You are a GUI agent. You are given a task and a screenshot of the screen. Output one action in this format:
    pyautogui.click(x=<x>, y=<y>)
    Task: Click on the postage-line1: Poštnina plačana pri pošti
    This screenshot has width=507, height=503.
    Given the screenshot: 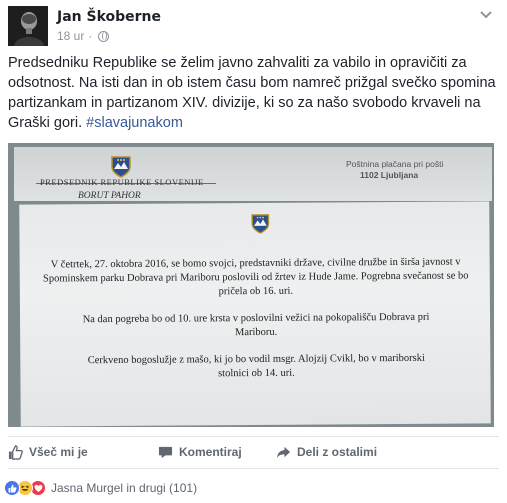 What is the action you would take?
    pyautogui.click(x=395, y=164)
    